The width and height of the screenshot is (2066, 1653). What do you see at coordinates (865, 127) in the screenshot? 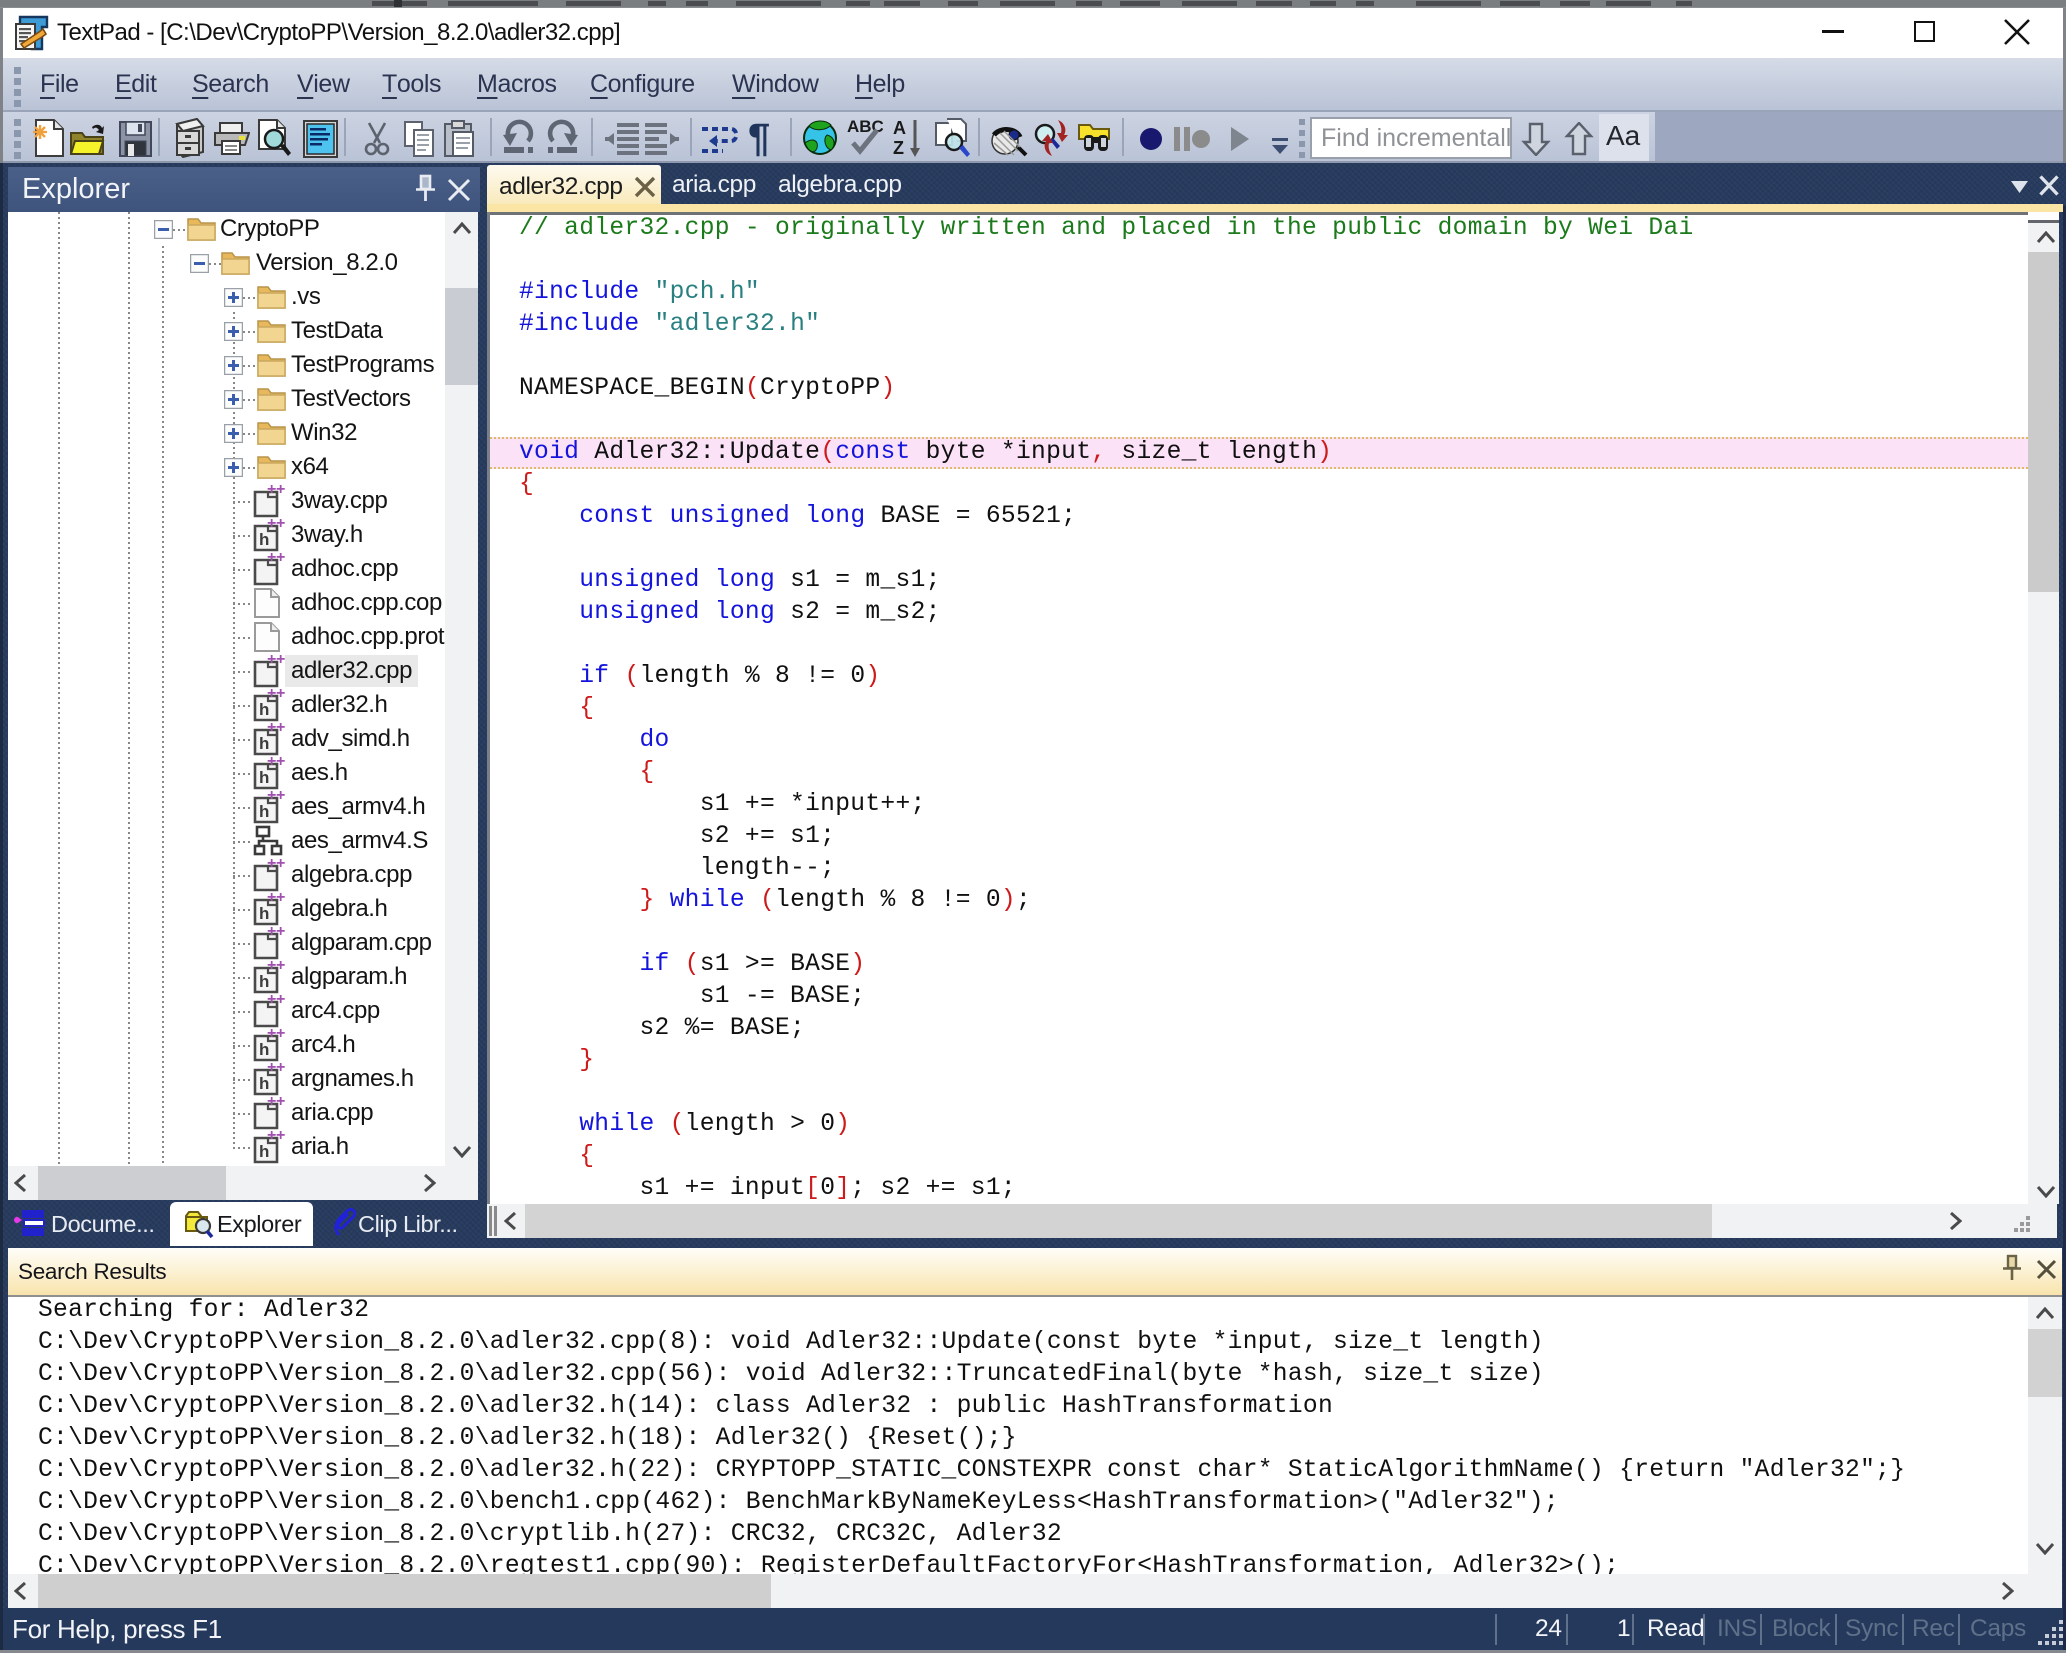
I see `svg-text: ABC` at bounding box center [865, 127].